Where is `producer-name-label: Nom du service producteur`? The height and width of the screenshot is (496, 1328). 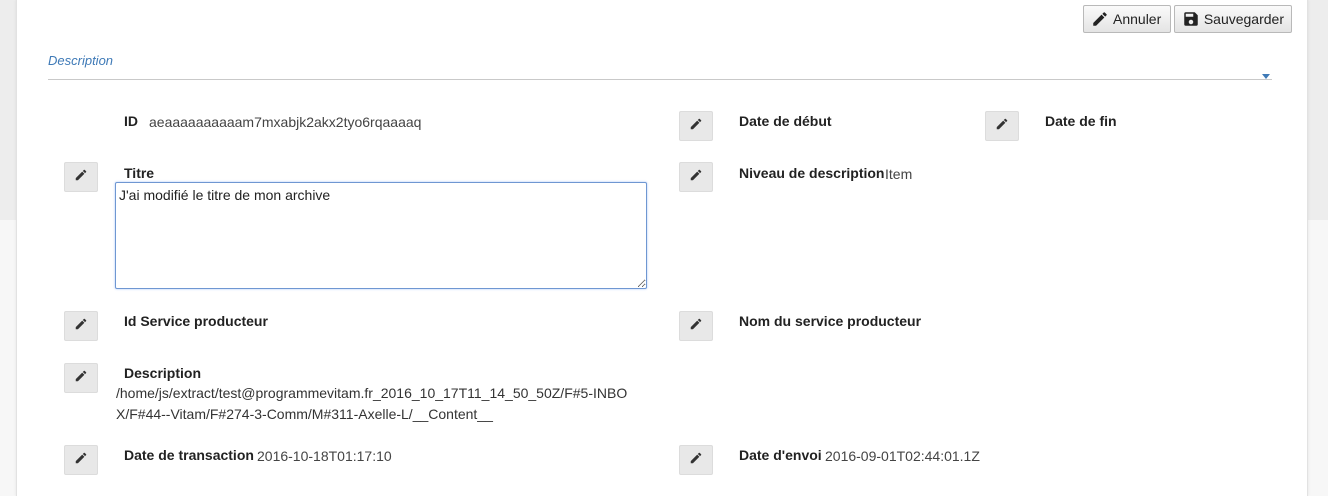 producer-name-label: Nom du service producteur is located at coordinates (830, 321).